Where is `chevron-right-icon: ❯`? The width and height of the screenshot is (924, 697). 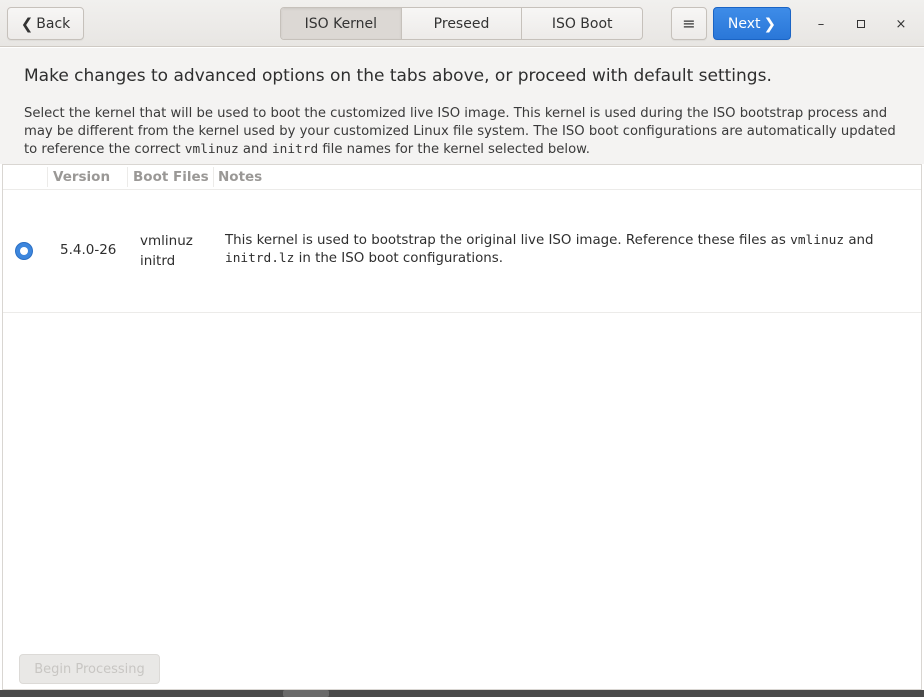 chevron-right-icon: ❯ is located at coordinates (770, 23).